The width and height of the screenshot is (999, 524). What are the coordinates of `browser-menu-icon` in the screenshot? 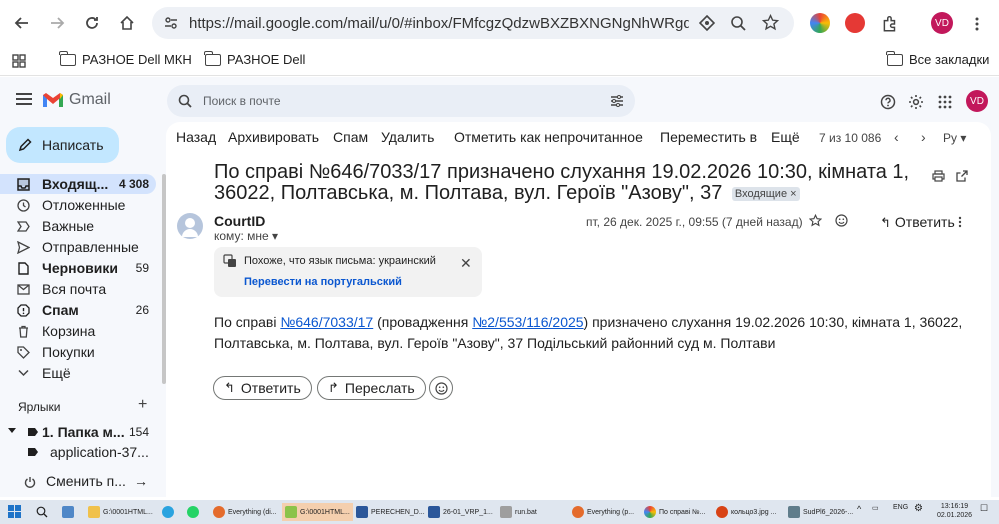 It's located at (977, 24).